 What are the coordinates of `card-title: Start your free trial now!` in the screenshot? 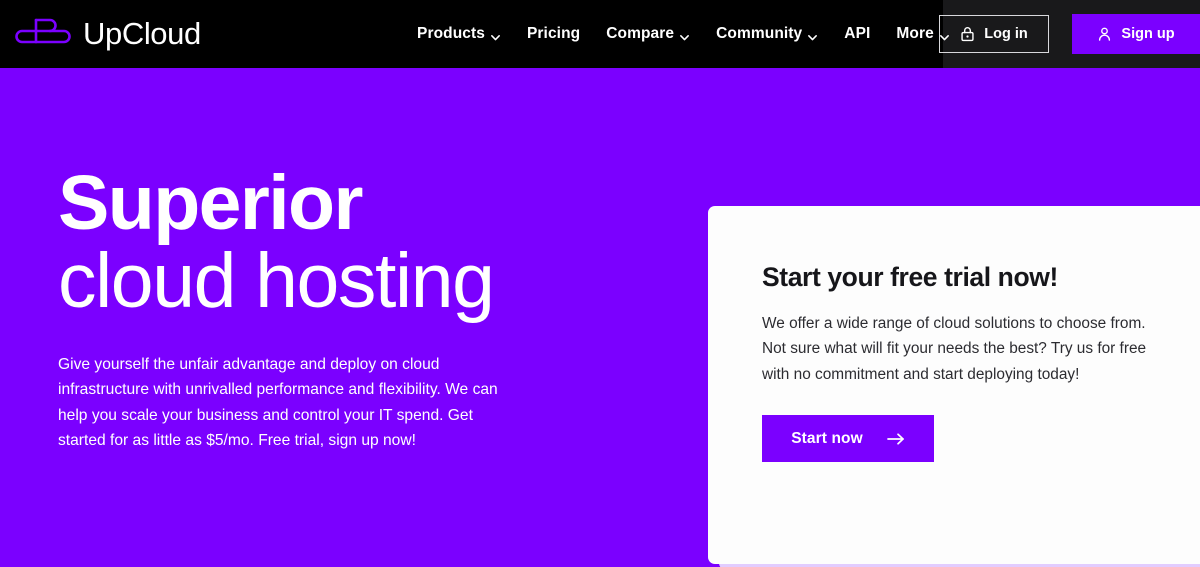 It's located at (910, 277).